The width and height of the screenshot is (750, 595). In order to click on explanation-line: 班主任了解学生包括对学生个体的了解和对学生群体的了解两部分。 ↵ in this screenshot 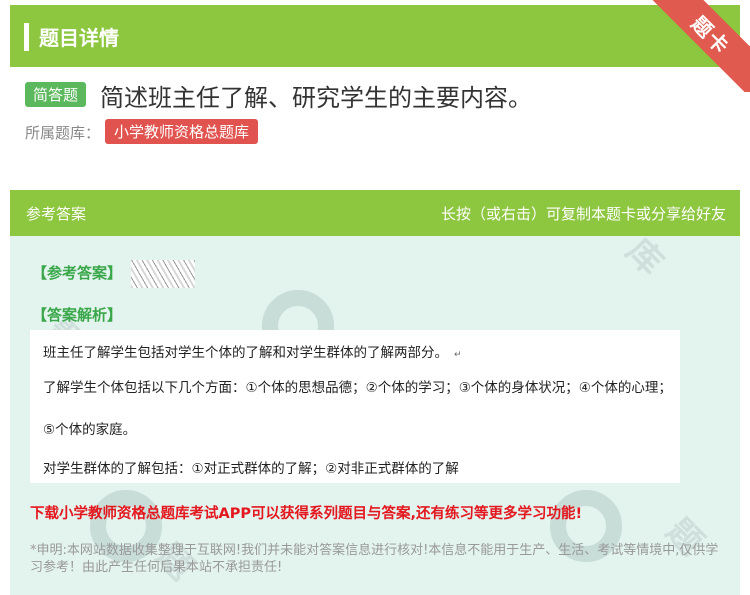, I will do `click(252, 351)`.